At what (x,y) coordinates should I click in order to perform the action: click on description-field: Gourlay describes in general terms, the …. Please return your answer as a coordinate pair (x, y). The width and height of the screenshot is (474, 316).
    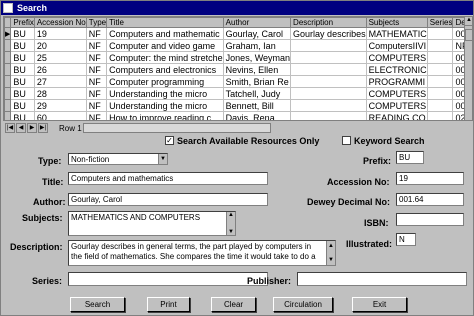
    Looking at the image, I should click on (202, 253).